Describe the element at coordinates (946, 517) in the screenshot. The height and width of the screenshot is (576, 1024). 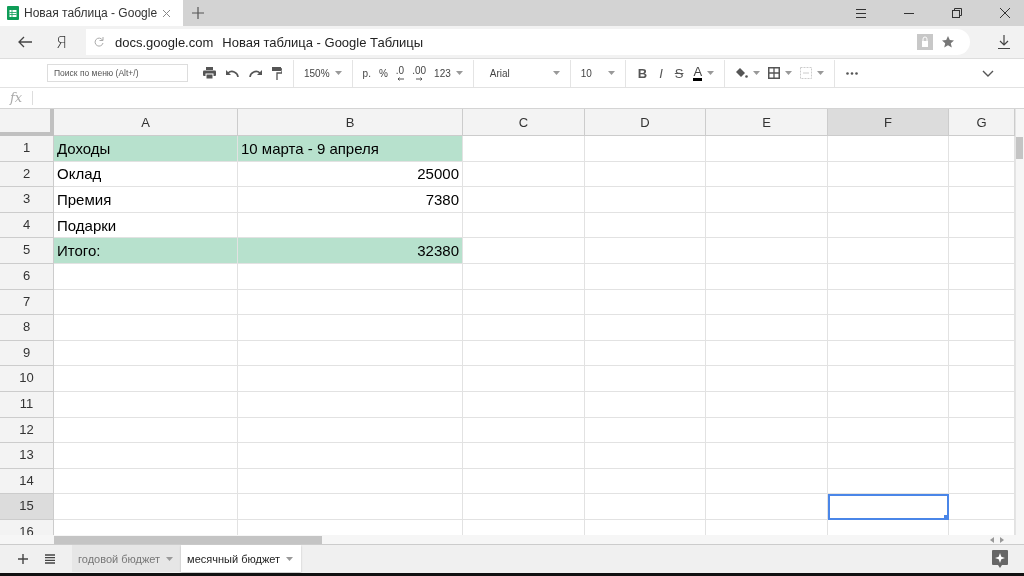
I see `fill-handle` at that location.